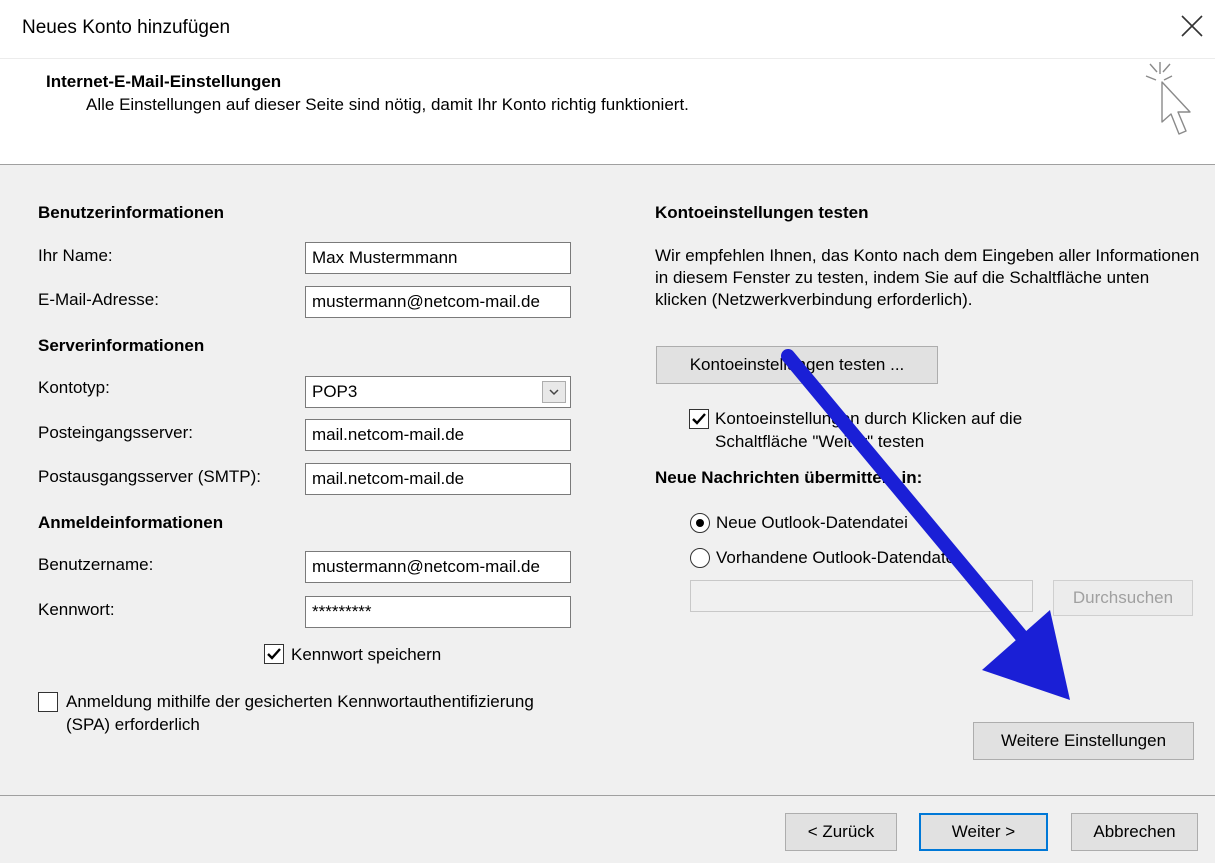 This screenshot has width=1215, height=863. I want to click on user-info-heading: Benutzerinformationen, so click(131, 212).